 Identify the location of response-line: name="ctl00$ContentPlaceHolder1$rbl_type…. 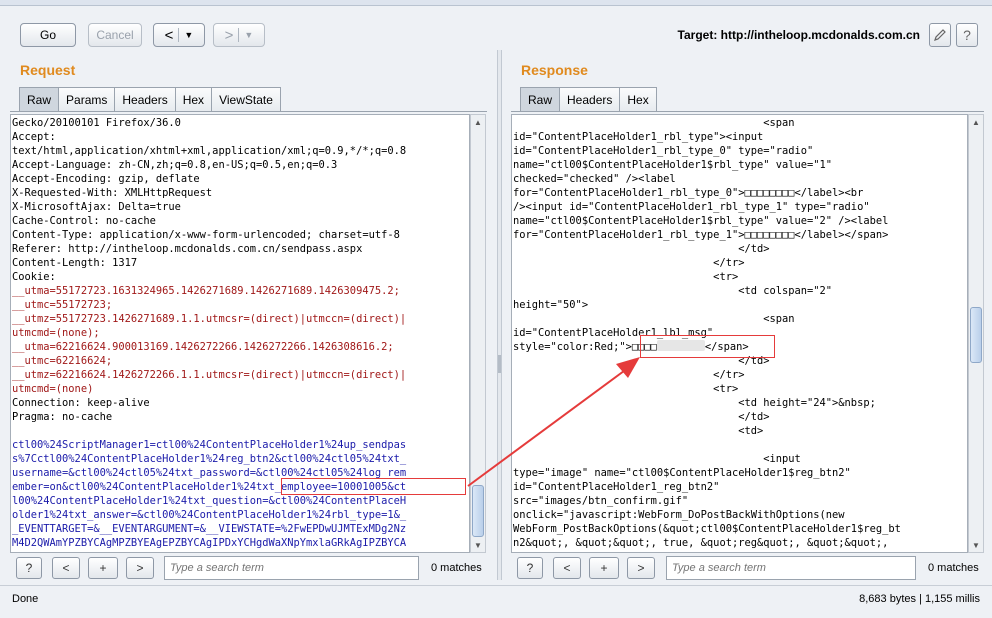
(701, 221).